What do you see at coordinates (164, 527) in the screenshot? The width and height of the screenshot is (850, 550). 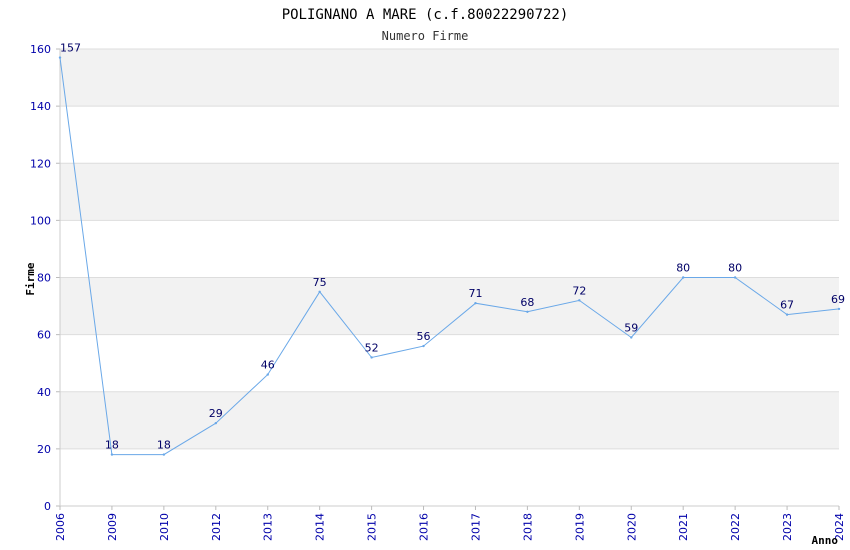 I see `x-tick-label: 2010` at bounding box center [164, 527].